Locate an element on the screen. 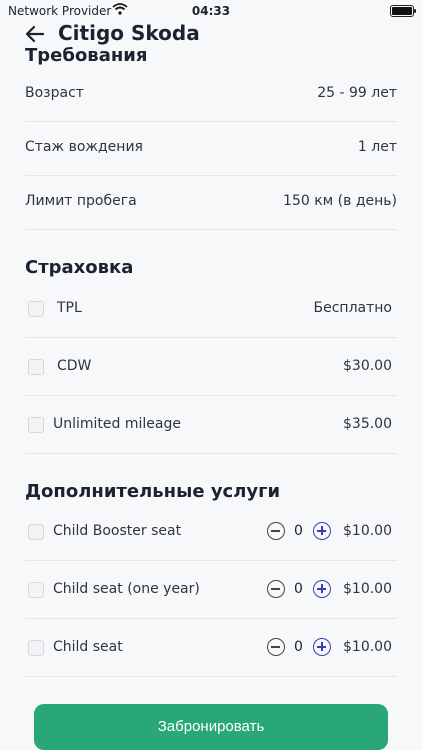 This screenshot has width=422, height=750. requirement-value: 1 лет is located at coordinates (377, 147).